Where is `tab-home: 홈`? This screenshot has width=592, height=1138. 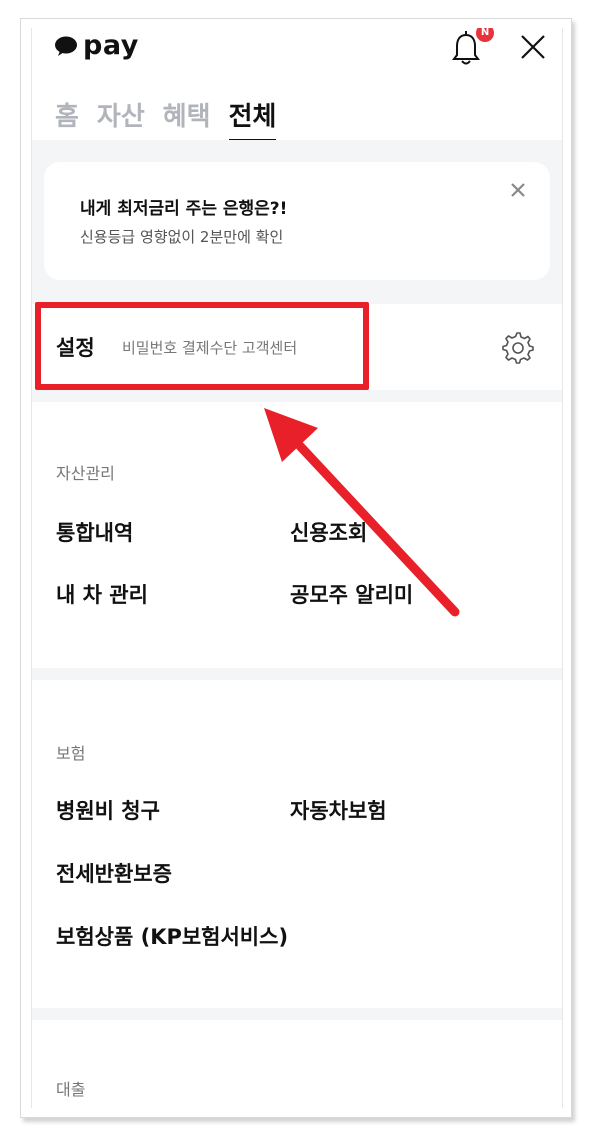 tab-home: 홈 is located at coordinates (67, 119).